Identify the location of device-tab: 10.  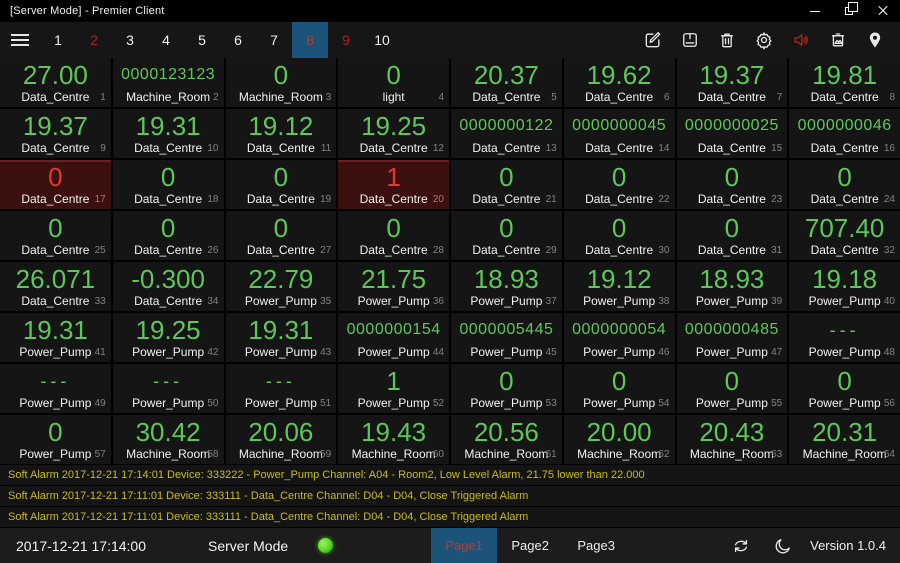
(382, 40).